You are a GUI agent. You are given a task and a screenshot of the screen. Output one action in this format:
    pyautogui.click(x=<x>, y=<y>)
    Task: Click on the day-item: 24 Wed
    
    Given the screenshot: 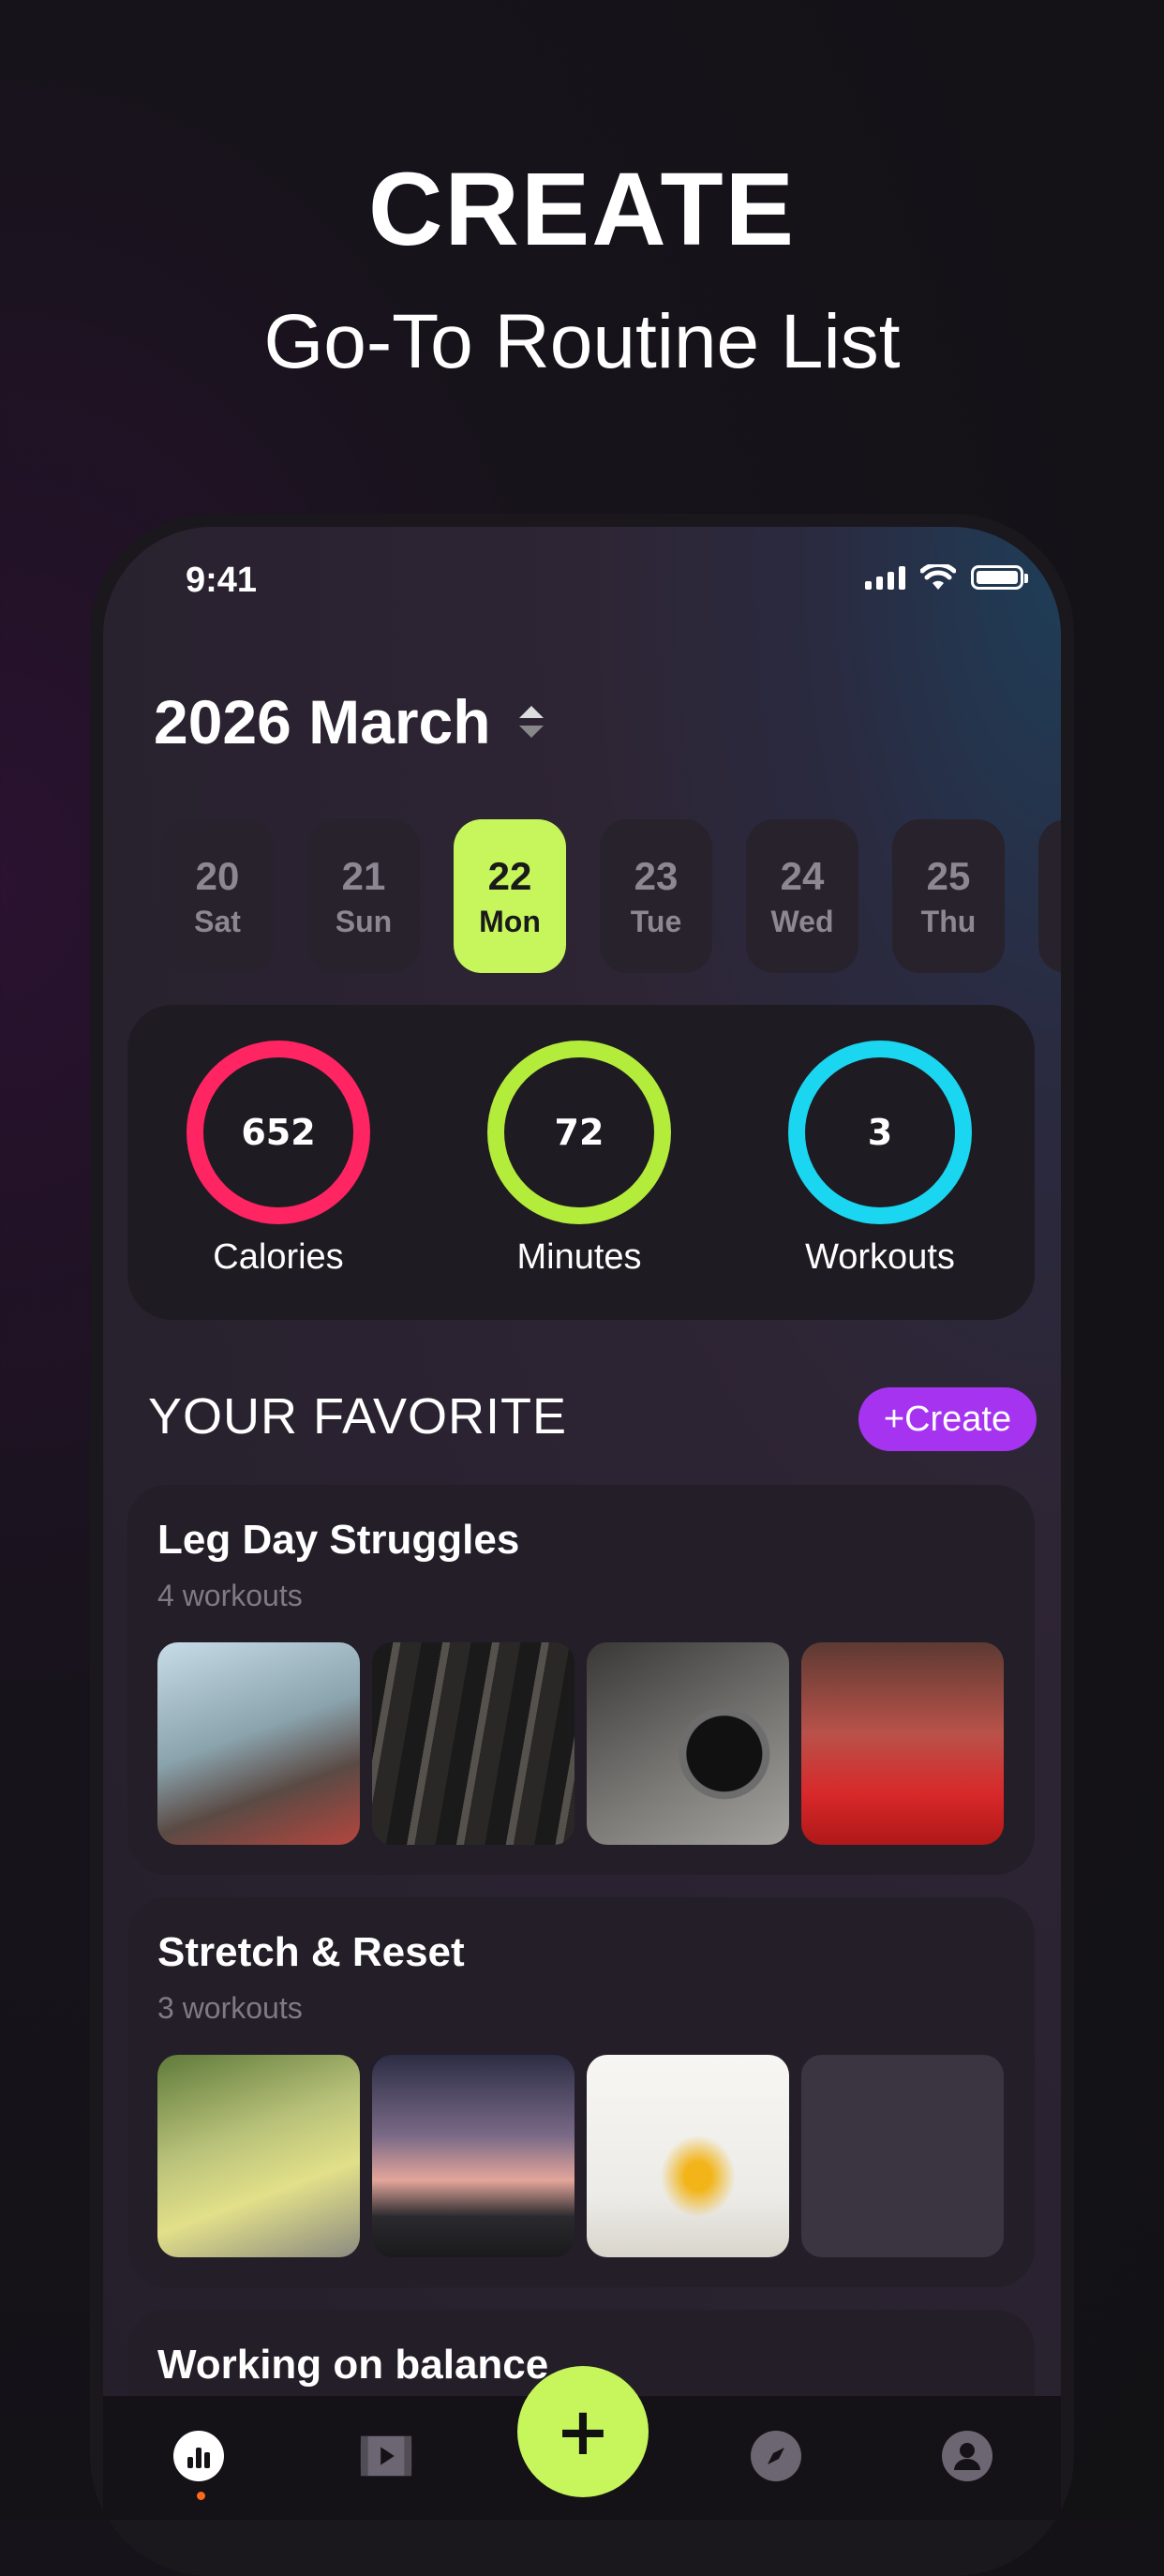 What is the action you would take?
    pyautogui.click(x=802, y=896)
    